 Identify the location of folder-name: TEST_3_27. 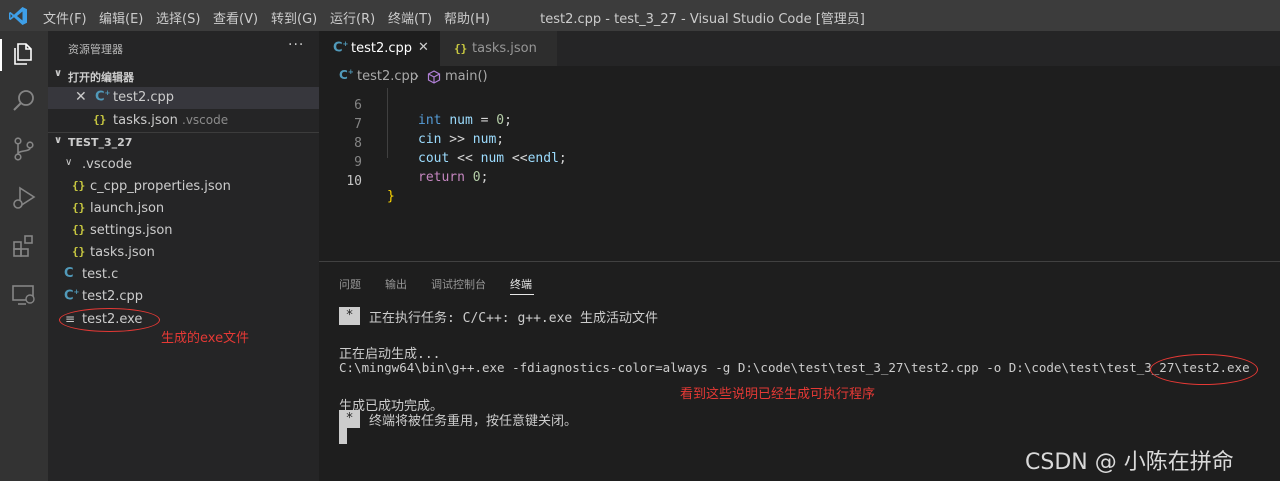
(100, 142).